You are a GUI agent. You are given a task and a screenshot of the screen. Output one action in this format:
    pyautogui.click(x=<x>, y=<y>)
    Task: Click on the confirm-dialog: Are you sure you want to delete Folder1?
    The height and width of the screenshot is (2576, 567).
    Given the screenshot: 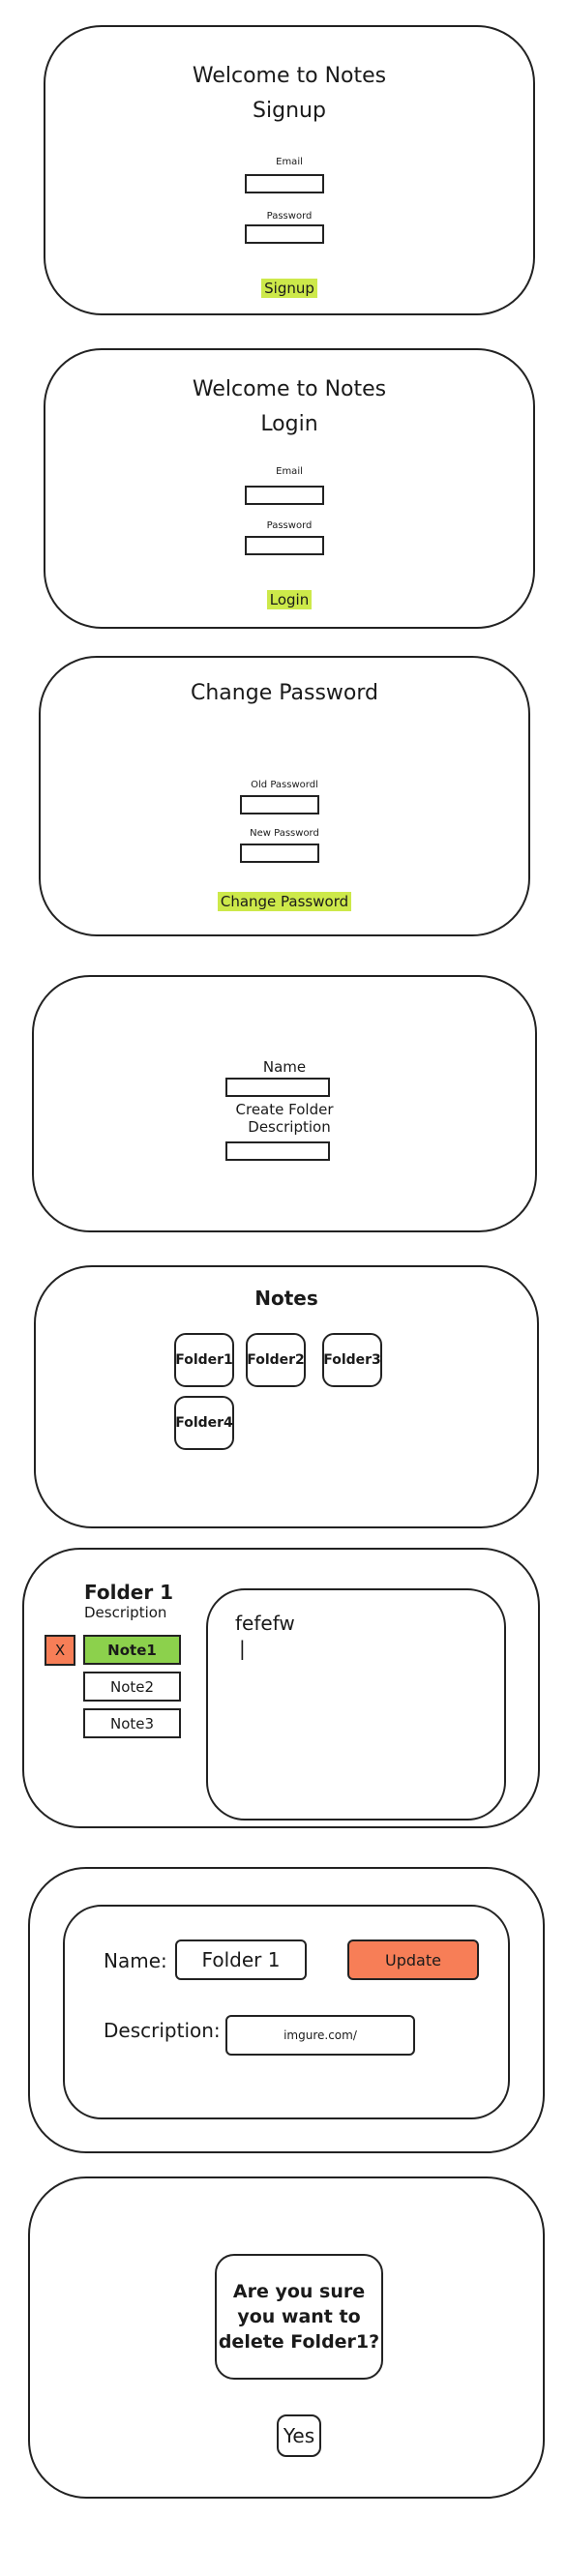 What is the action you would take?
    pyautogui.click(x=299, y=2317)
    